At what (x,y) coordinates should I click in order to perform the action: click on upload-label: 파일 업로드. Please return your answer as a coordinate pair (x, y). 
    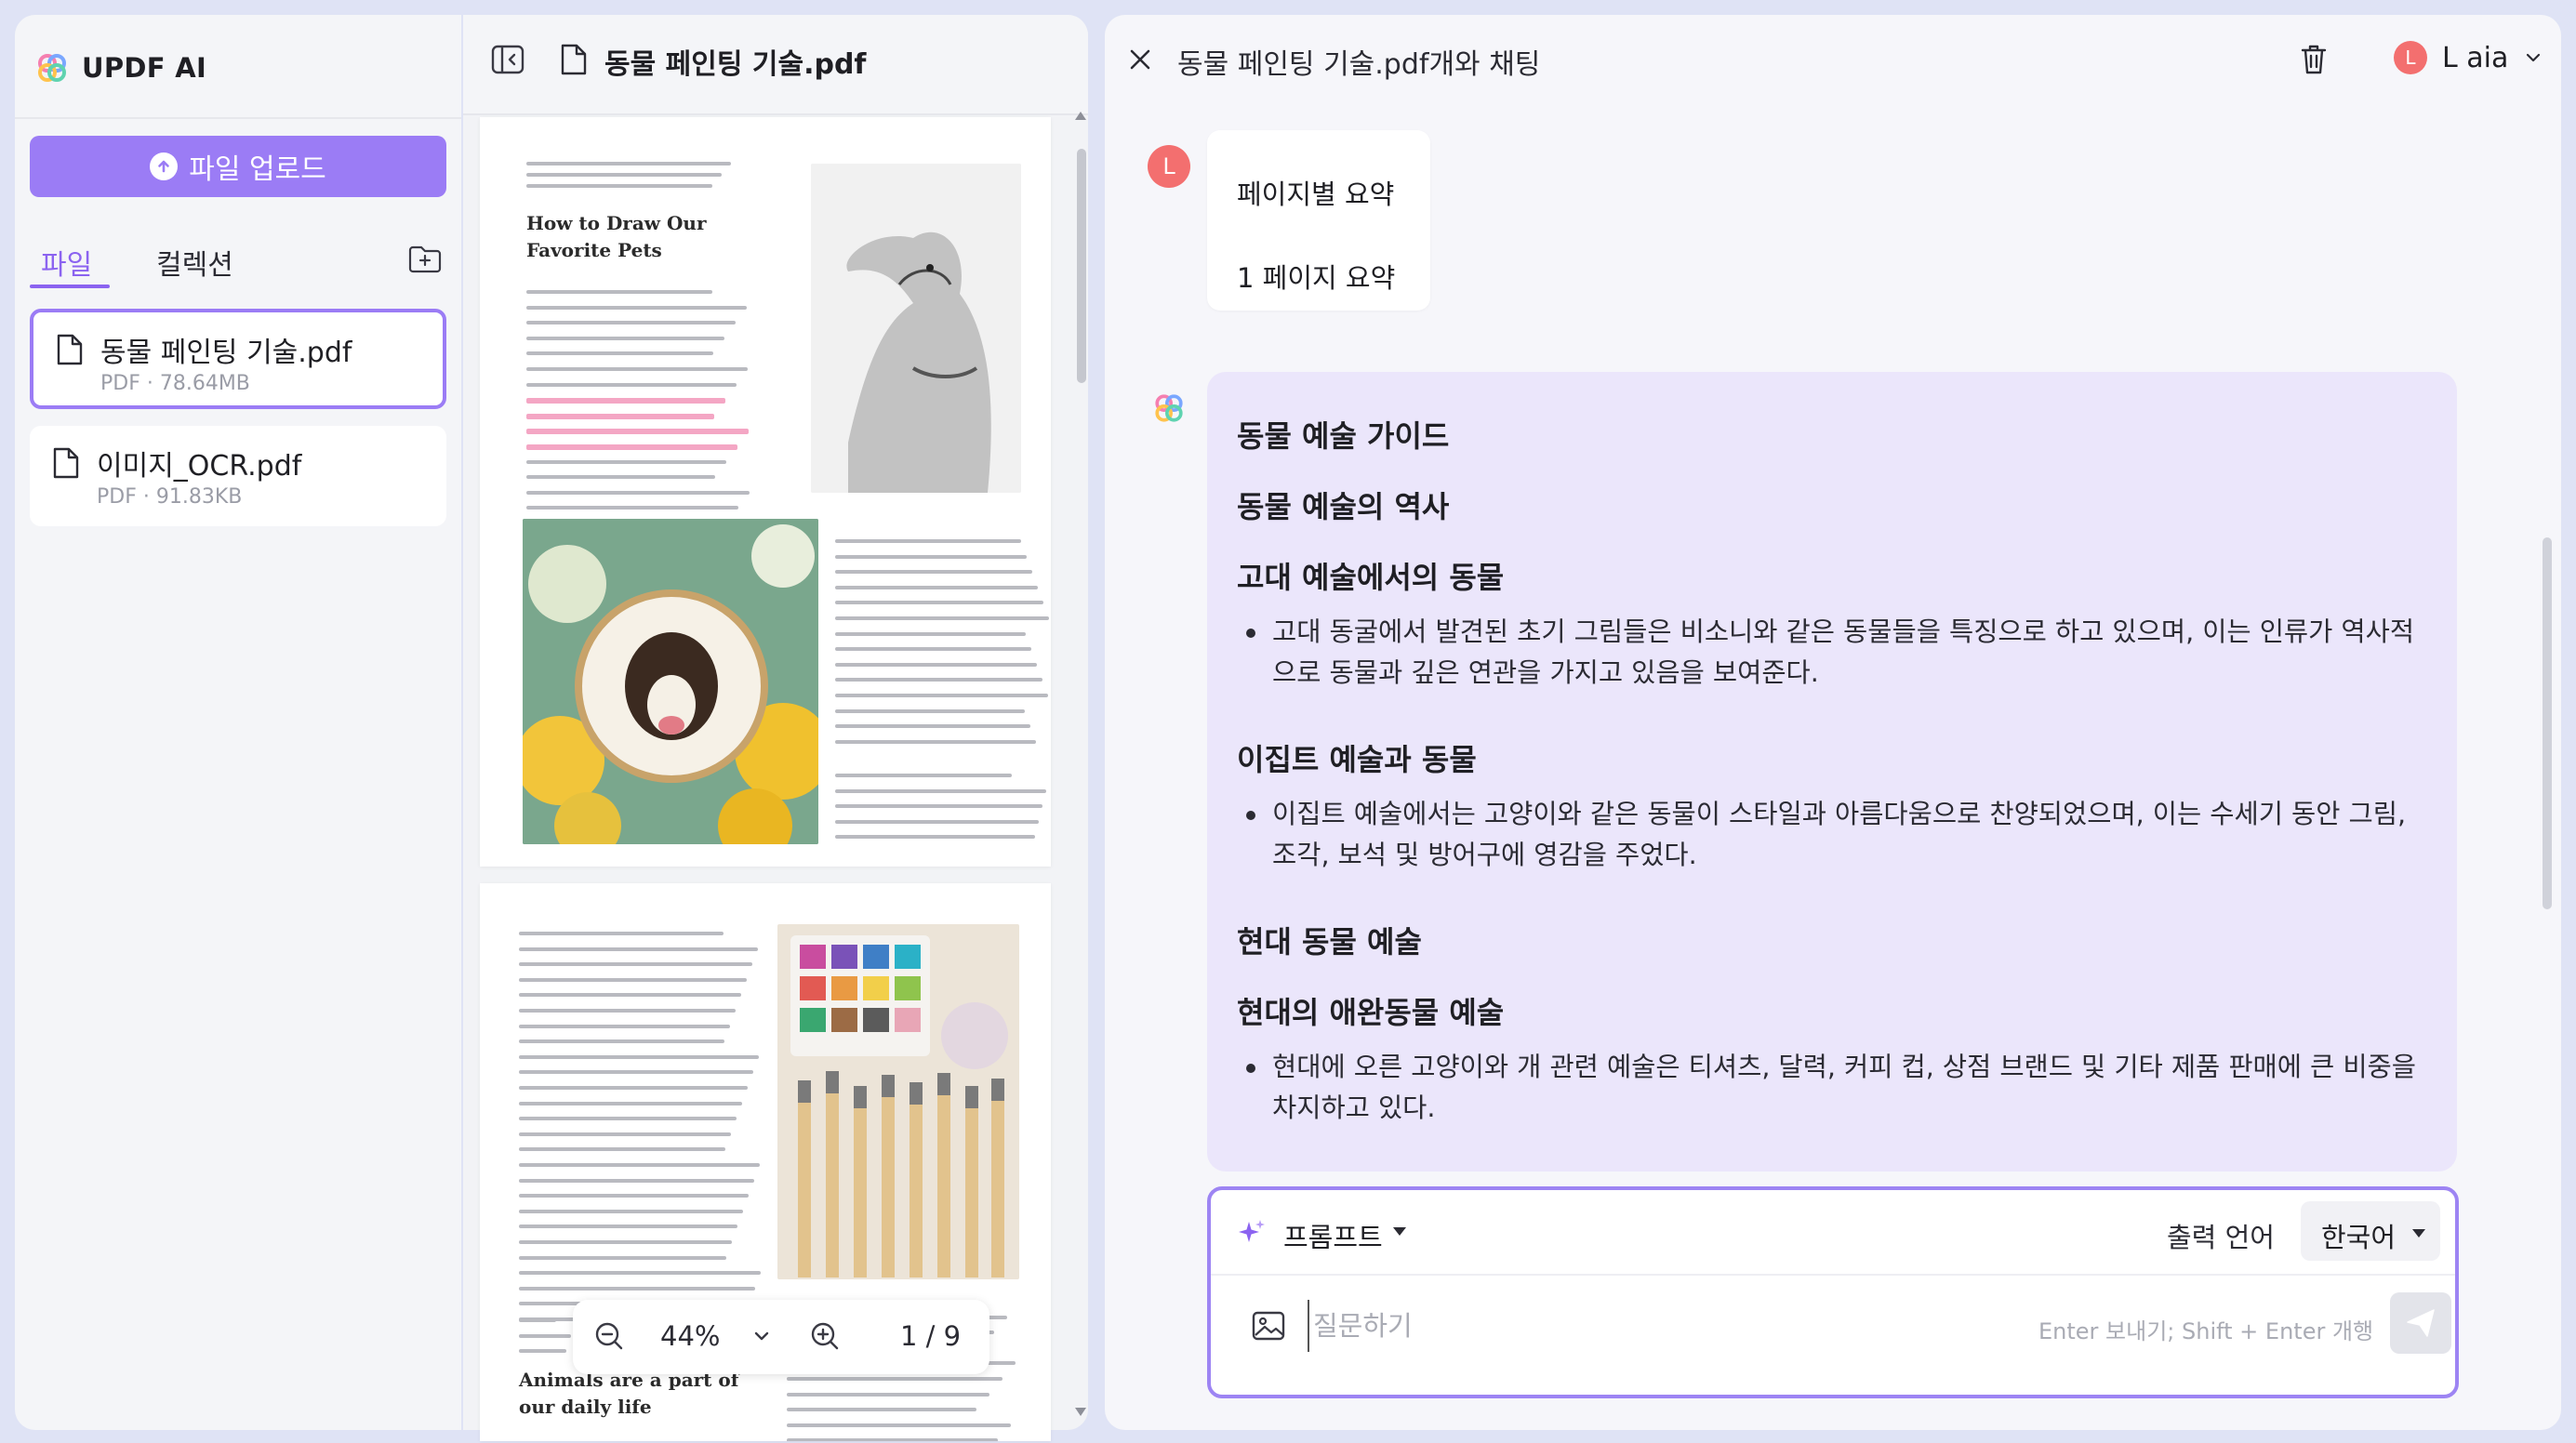
    Looking at the image, I should click on (257, 169).